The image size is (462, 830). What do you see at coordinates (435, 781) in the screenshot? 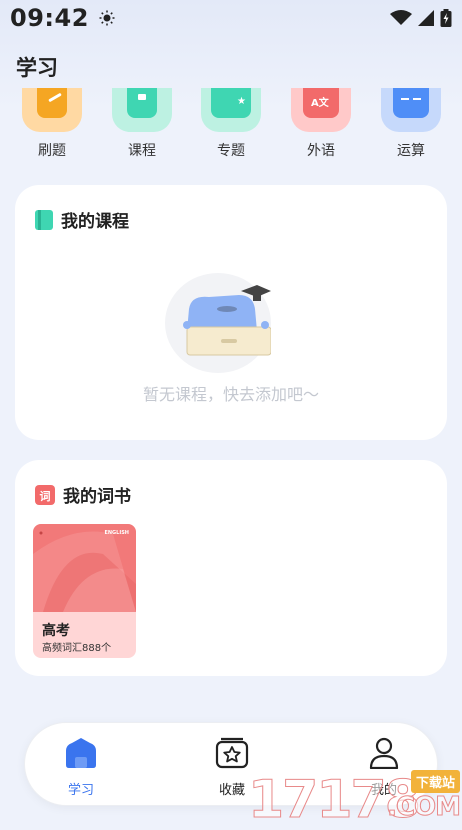
I see `watermark-badge: 下载站` at bounding box center [435, 781].